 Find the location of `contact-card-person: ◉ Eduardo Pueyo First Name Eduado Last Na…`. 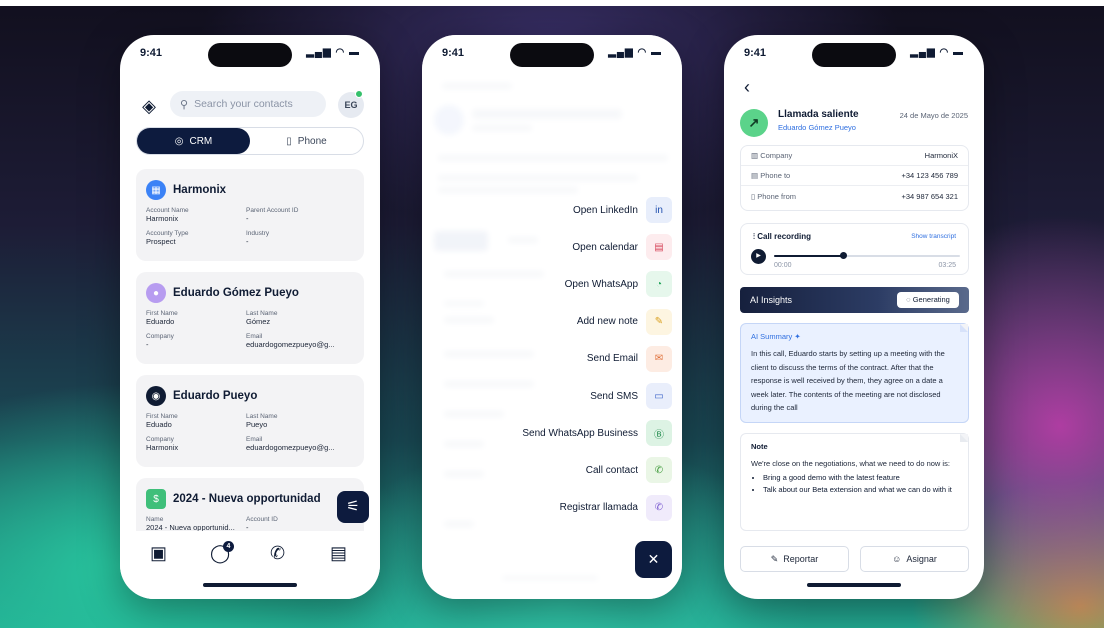

contact-card-person: ◉ Eduardo Pueyo First Name Eduado Last Na… is located at coordinates (250, 421).